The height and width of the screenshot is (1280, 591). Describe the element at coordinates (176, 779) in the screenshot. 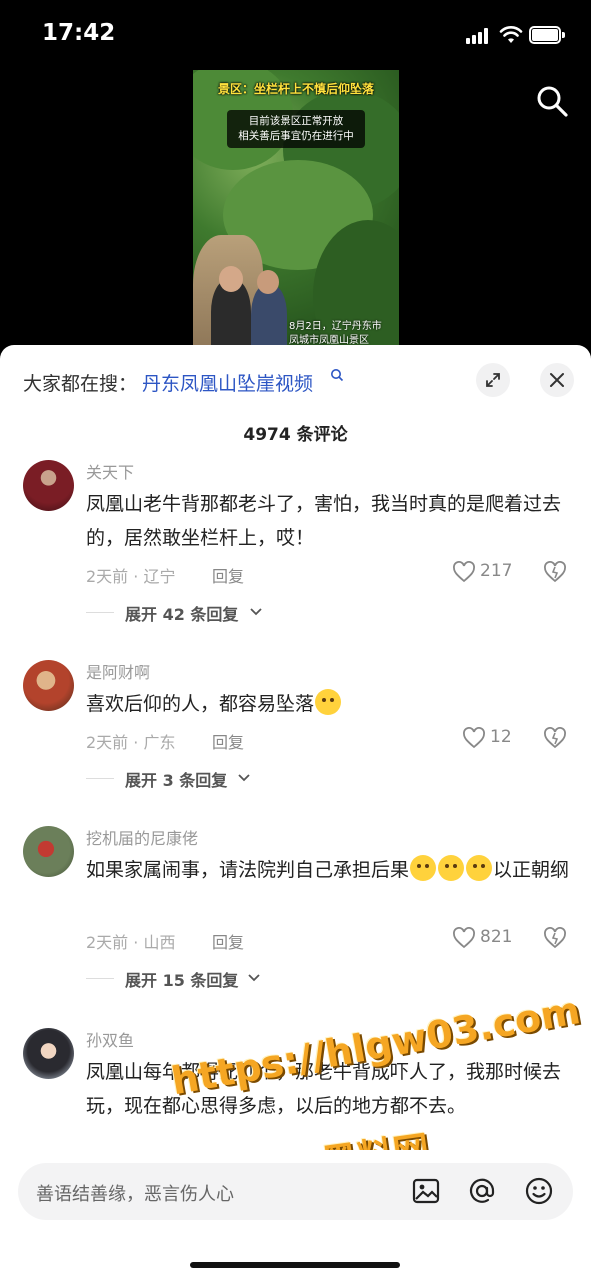

I see `expand-replies-button: 展开 3 条回复` at that location.